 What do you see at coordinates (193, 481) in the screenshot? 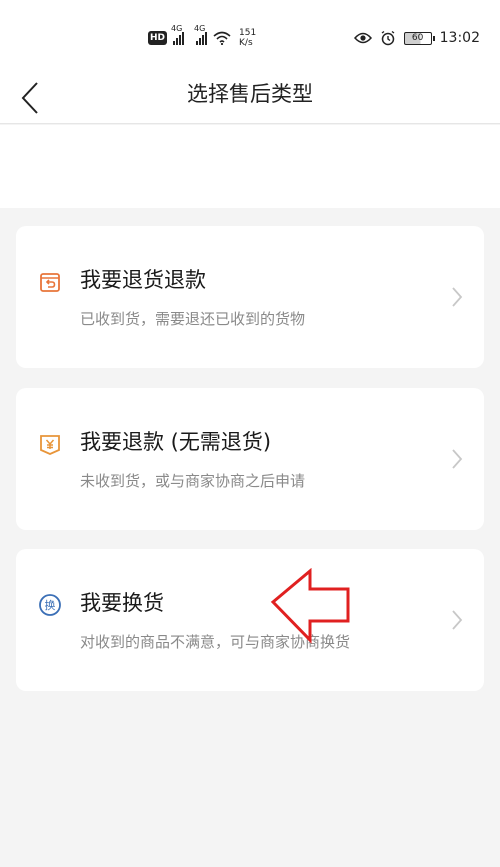
I see `option-description: 未收到货，或与商家协商之后申请` at bounding box center [193, 481].